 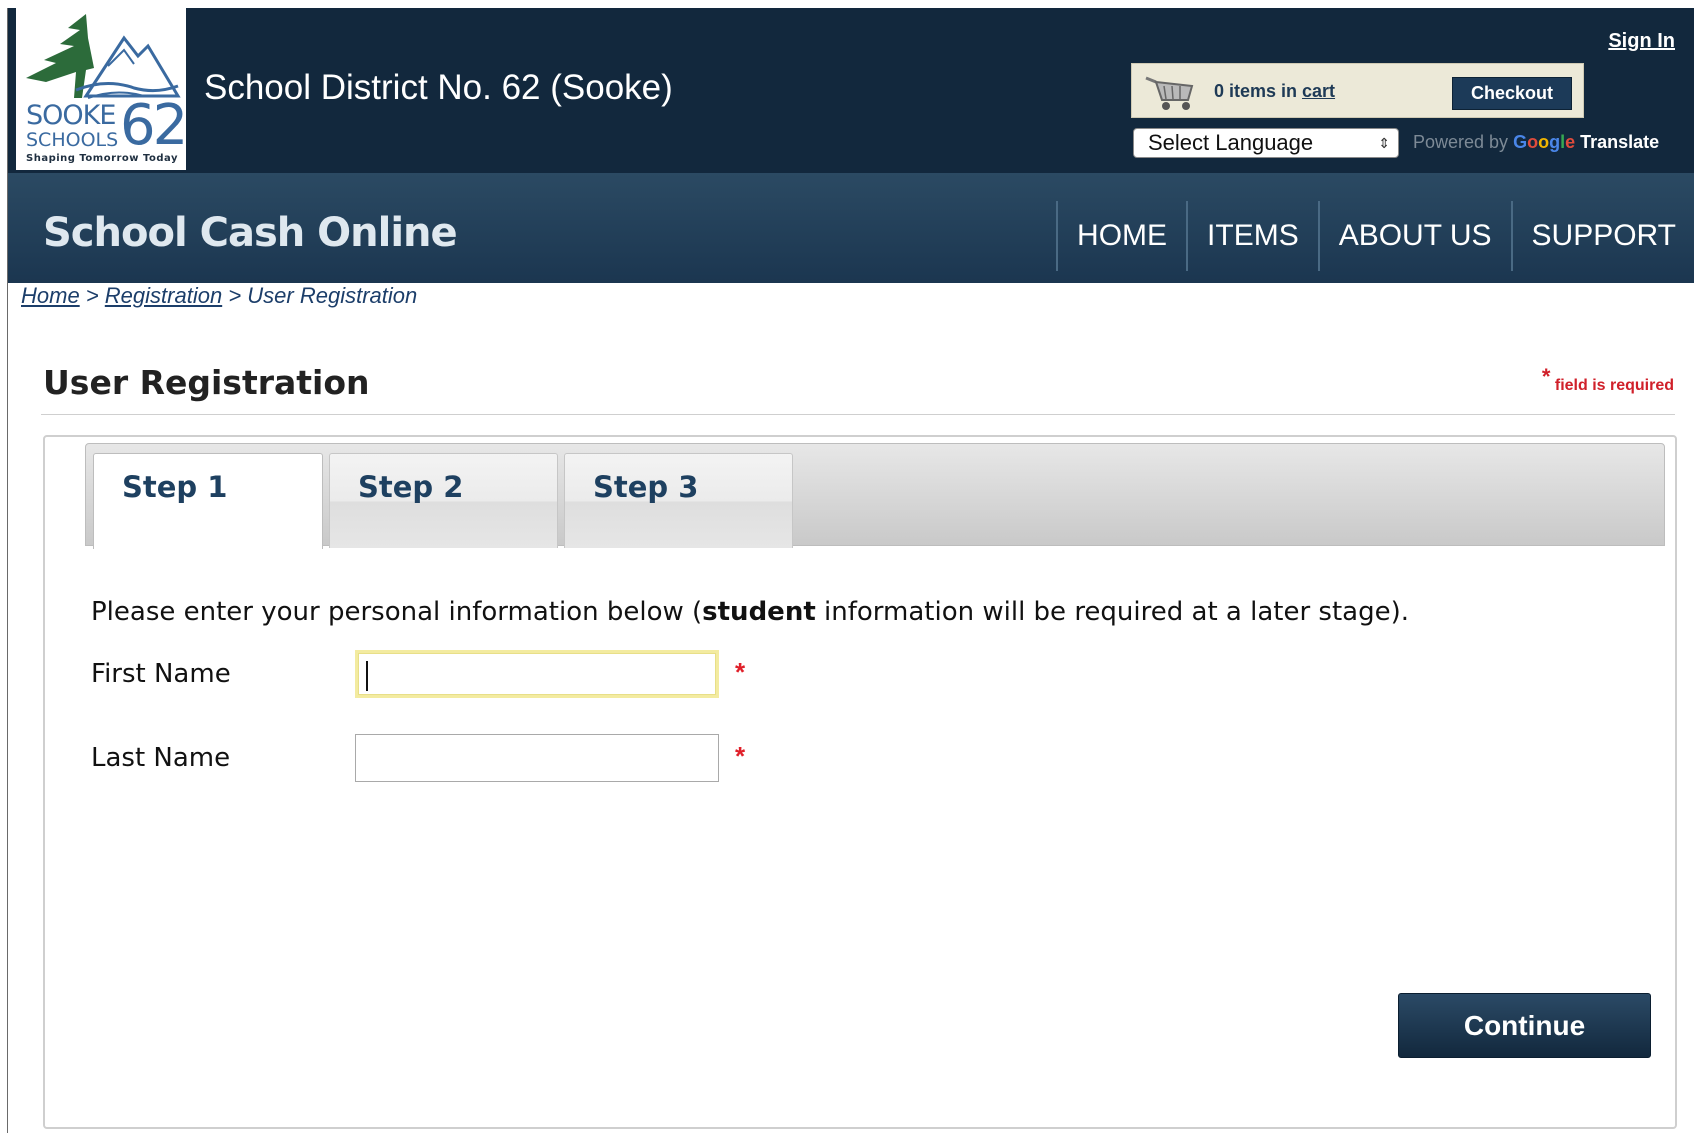 I want to click on district-title: School District No. 62 (Sooke), so click(x=438, y=87).